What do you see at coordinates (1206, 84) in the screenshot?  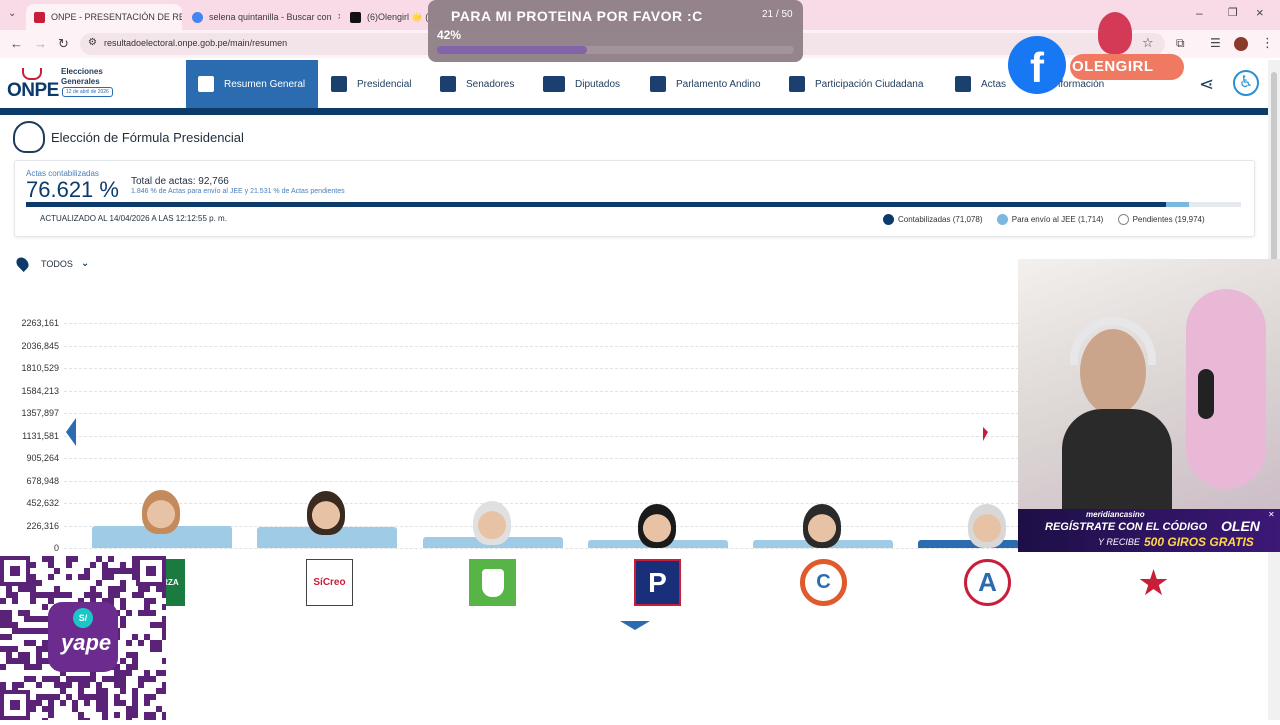 I see `share-icon: ⋖` at bounding box center [1206, 84].